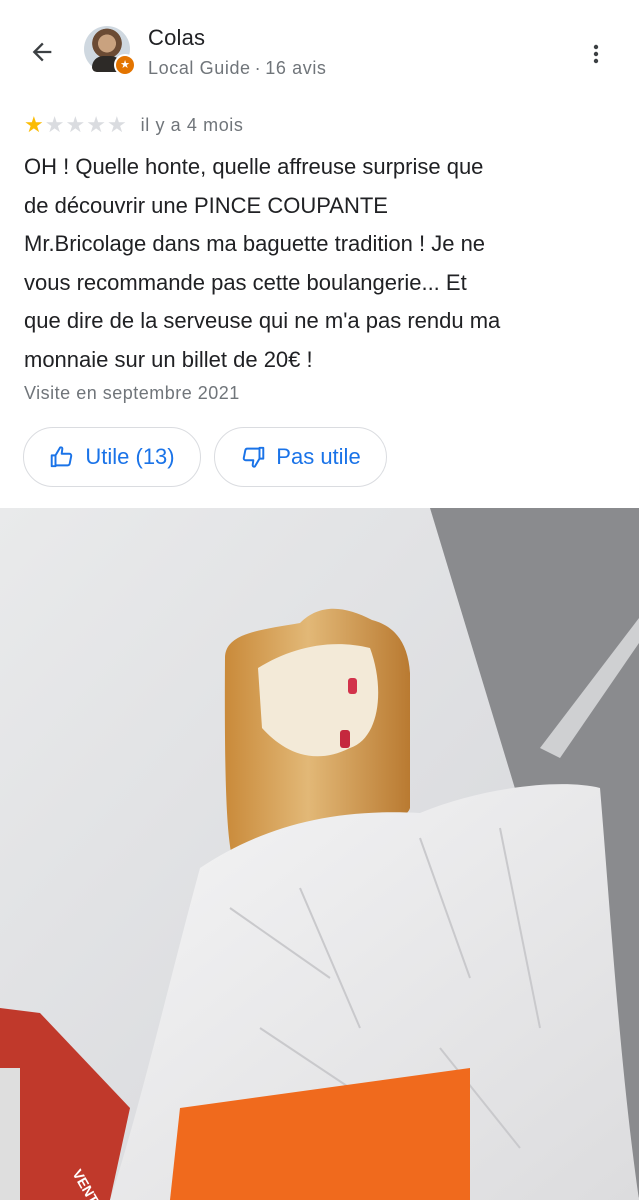 This screenshot has width=639, height=1200. I want to click on rating-row: ★ ★ ★ ★ ★ il y a 4 mois, so click(134, 125).